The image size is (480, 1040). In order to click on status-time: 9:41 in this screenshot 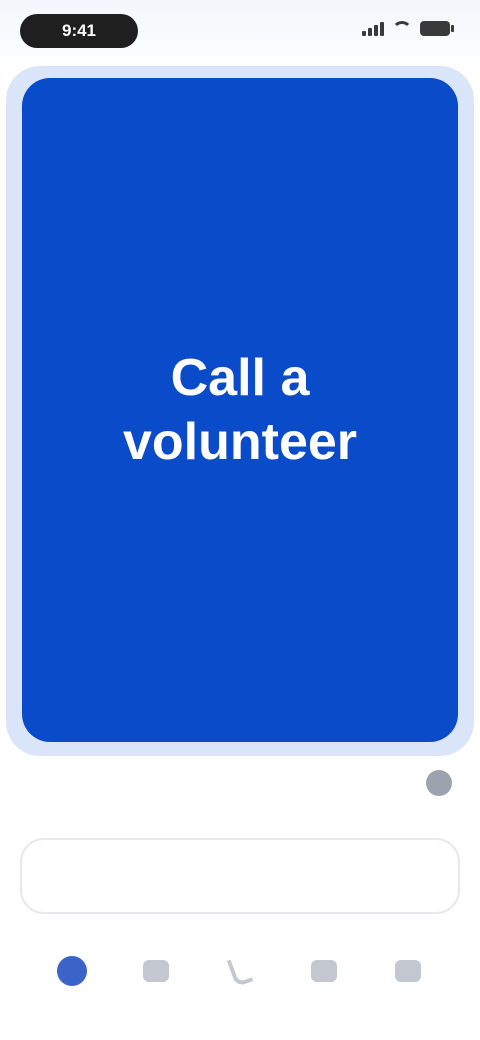, I will do `click(79, 31)`.